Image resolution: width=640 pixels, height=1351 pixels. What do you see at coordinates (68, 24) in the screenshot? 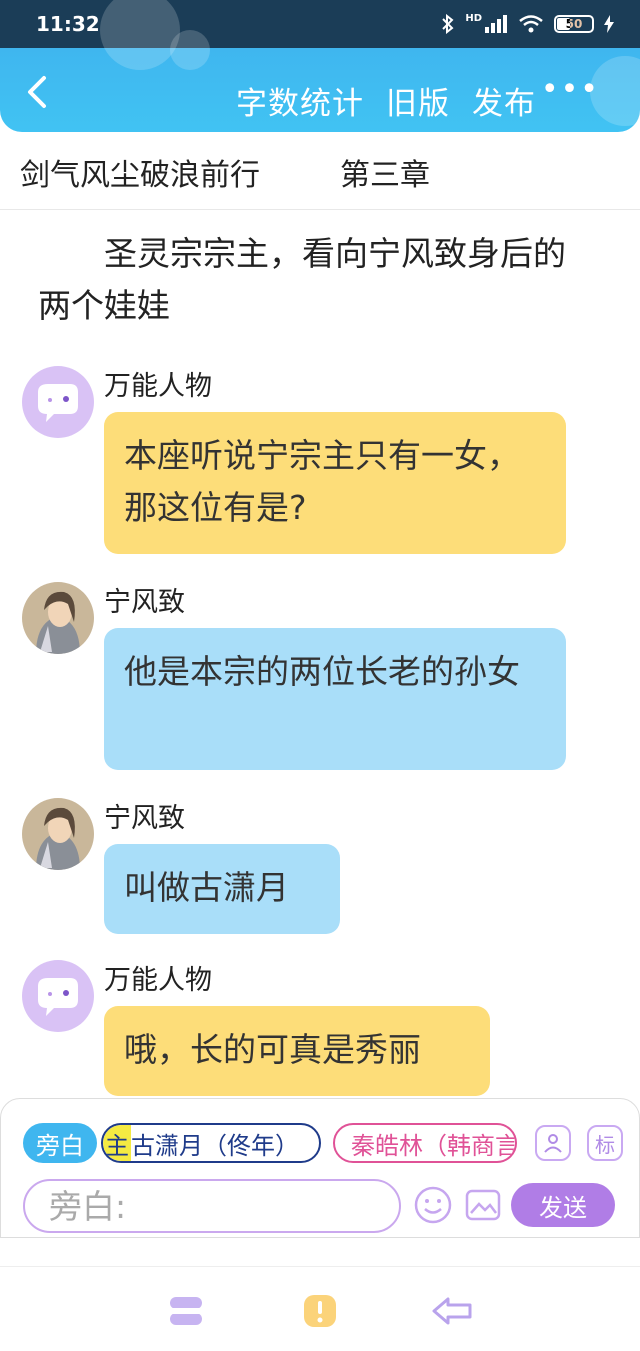
I see `status-time: 11:32` at bounding box center [68, 24].